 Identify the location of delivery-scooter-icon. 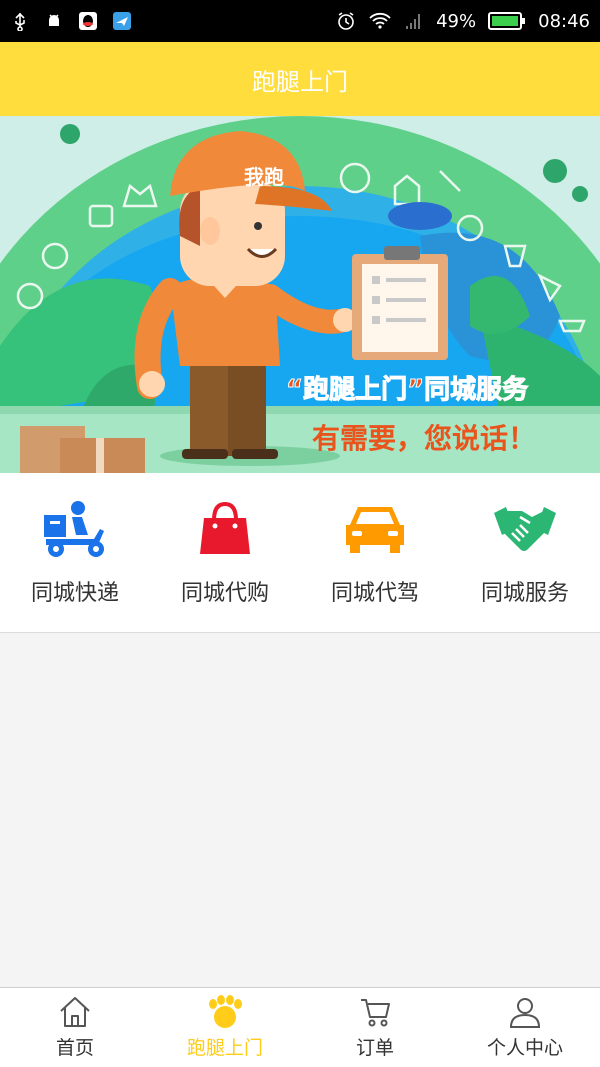
(75, 529).